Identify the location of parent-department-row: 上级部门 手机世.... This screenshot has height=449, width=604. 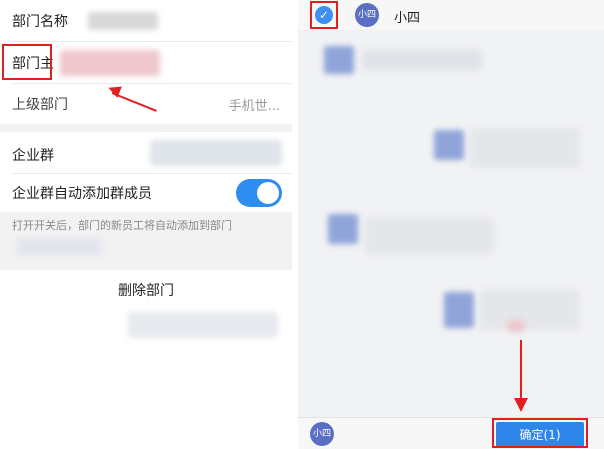
(146, 104).